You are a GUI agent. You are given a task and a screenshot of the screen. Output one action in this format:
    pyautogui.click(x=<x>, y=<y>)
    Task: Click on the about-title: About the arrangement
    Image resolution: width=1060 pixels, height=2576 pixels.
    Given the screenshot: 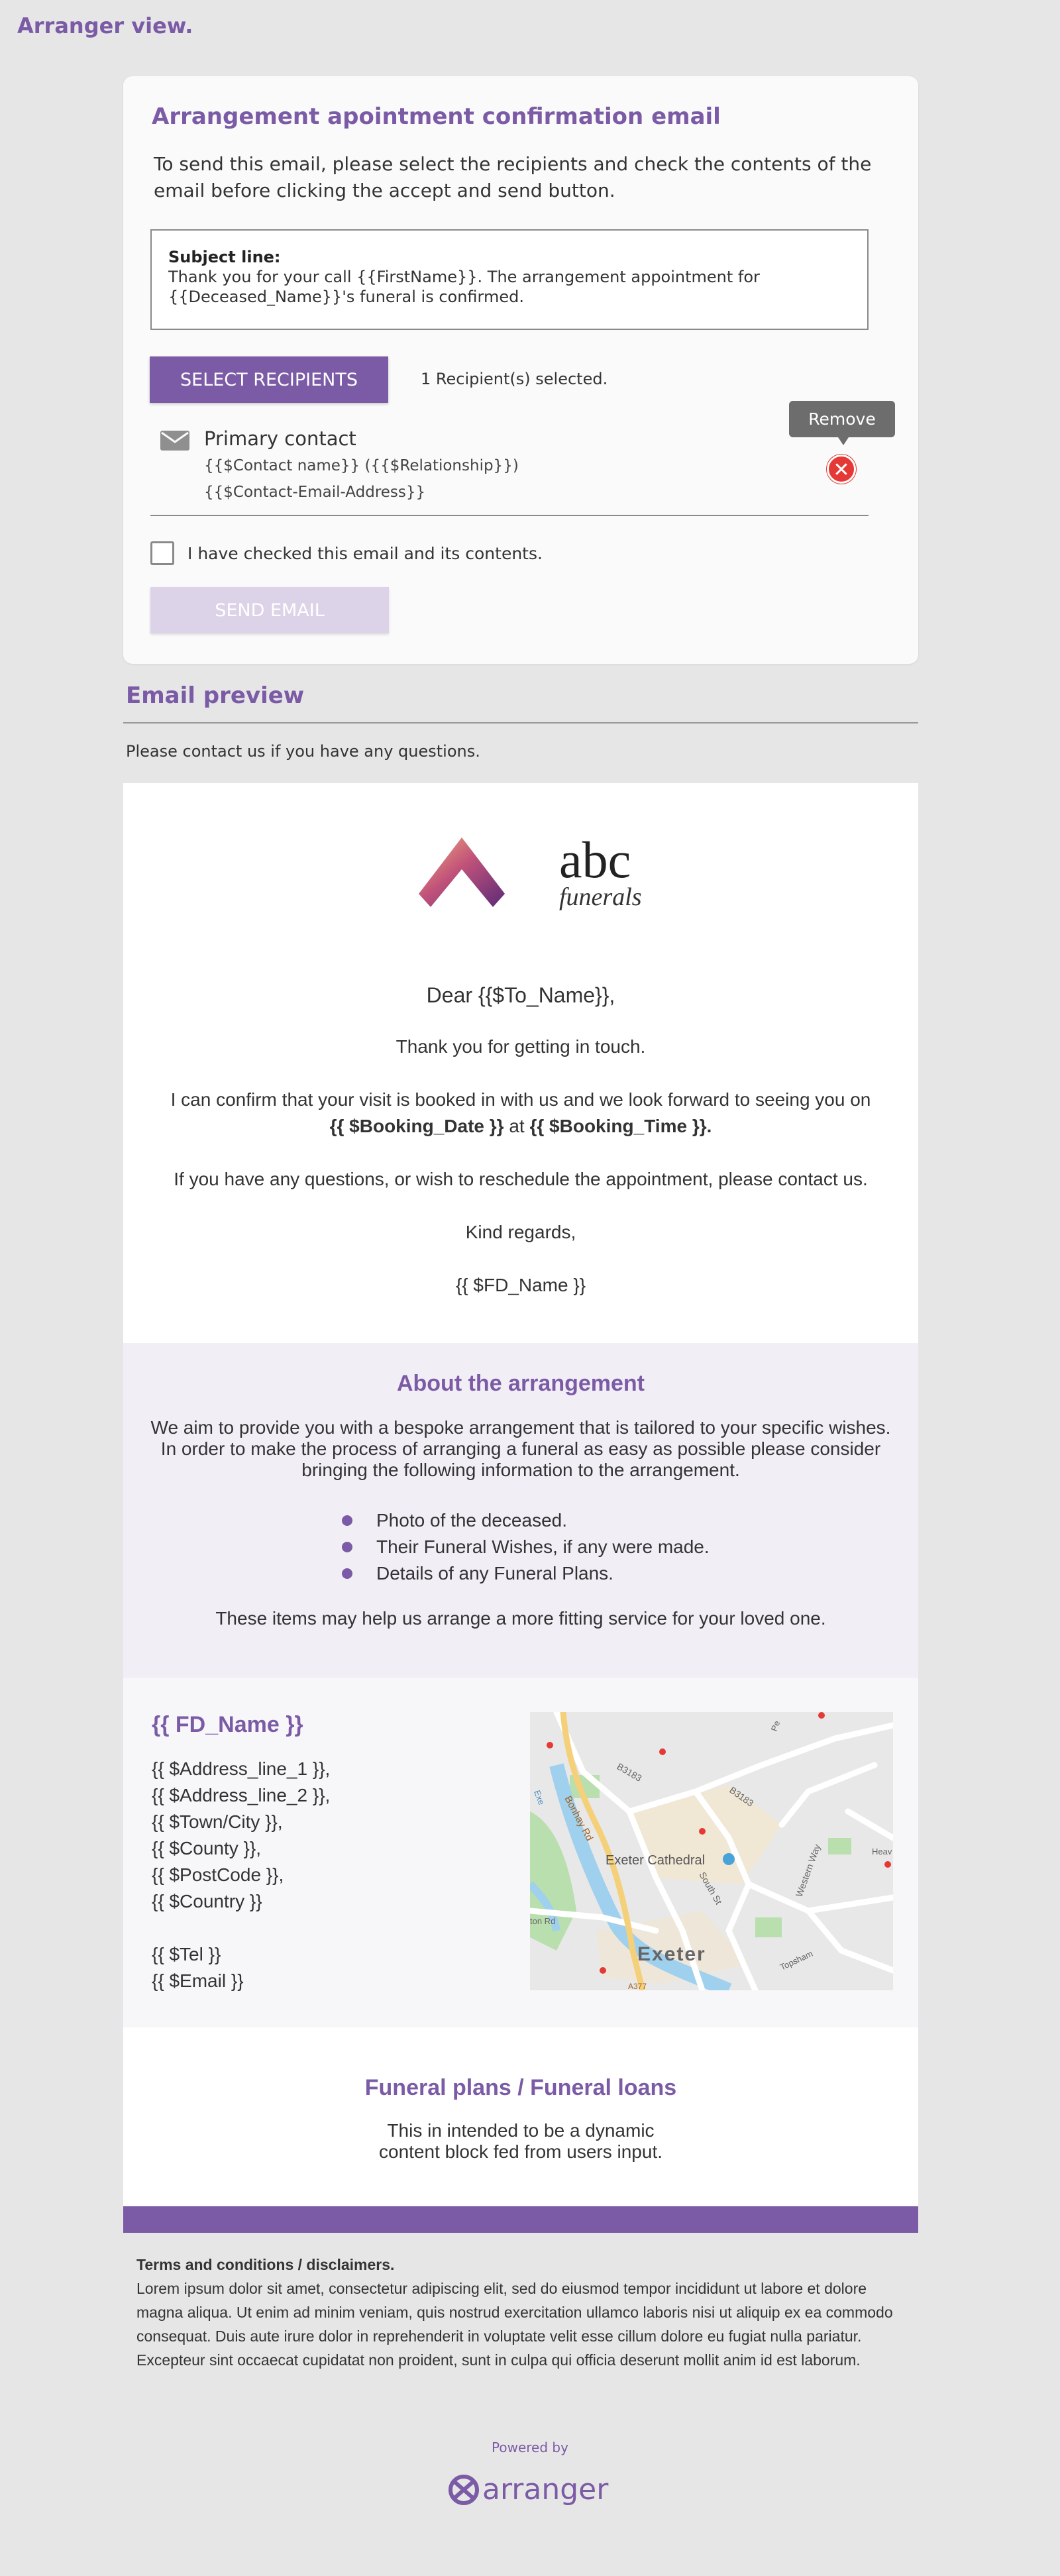 What is the action you would take?
    pyautogui.click(x=520, y=1383)
    